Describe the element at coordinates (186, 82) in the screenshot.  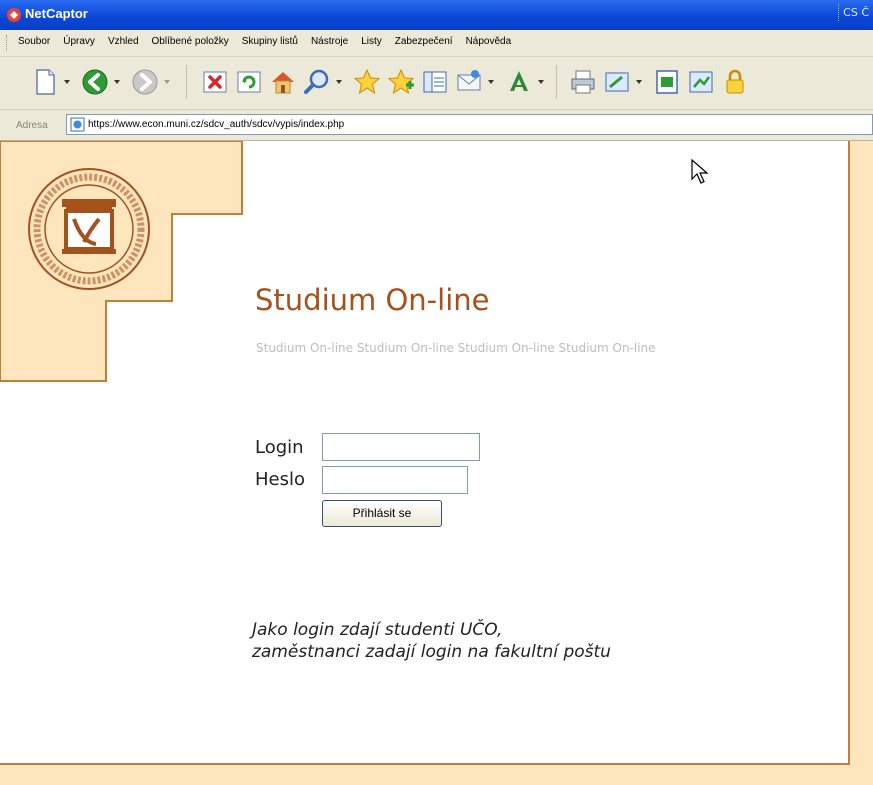
I see `toolbar-separator` at that location.